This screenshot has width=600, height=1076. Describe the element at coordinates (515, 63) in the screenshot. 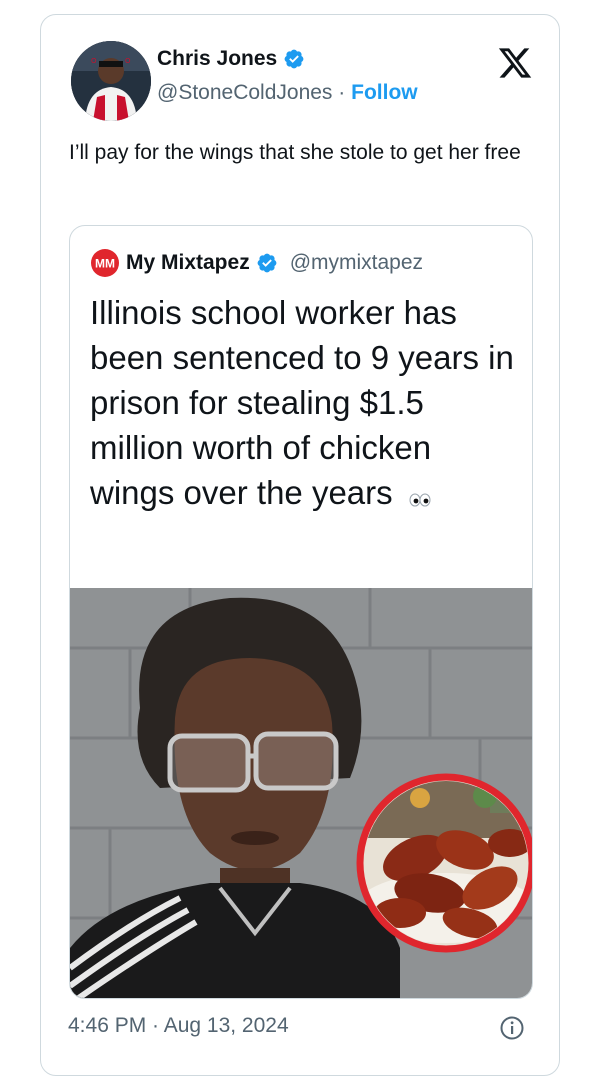

I see `x-logo-icon` at that location.